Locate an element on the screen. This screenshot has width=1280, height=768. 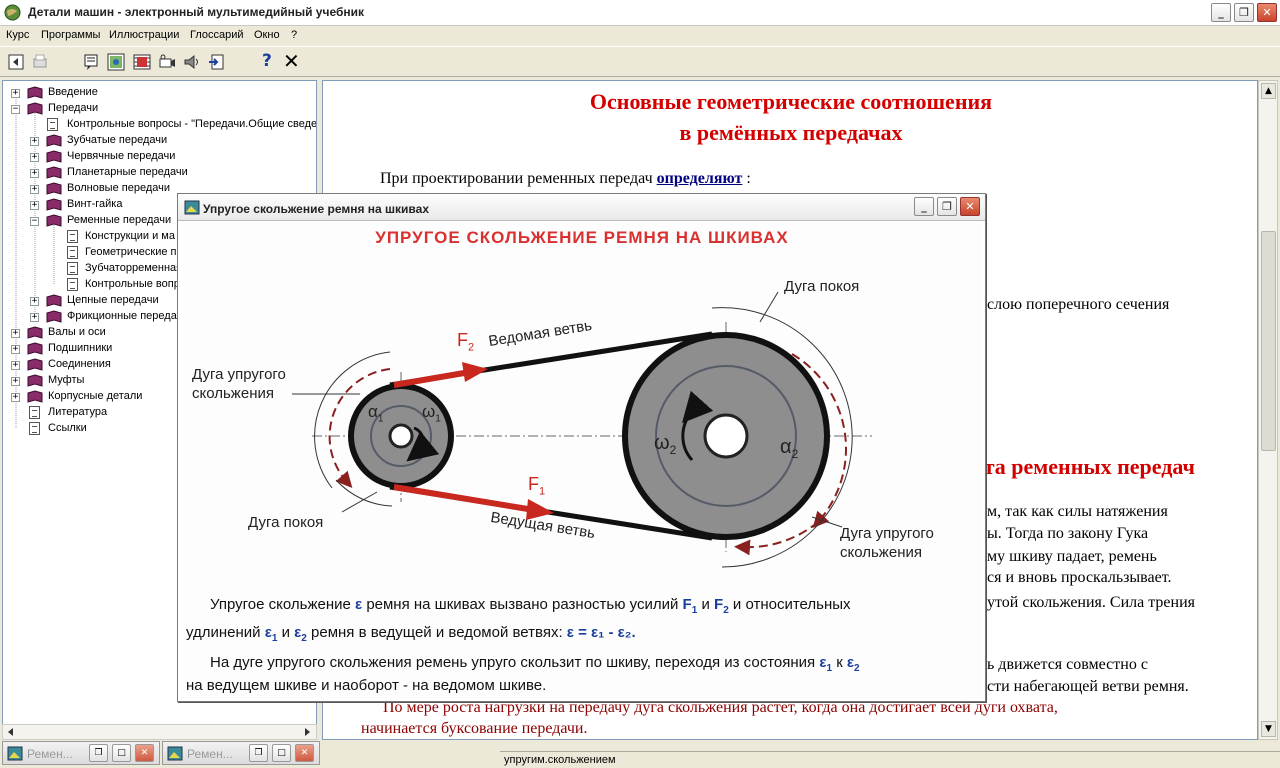
tree-item-intro: + Введение is located at coordinates (161, 93).